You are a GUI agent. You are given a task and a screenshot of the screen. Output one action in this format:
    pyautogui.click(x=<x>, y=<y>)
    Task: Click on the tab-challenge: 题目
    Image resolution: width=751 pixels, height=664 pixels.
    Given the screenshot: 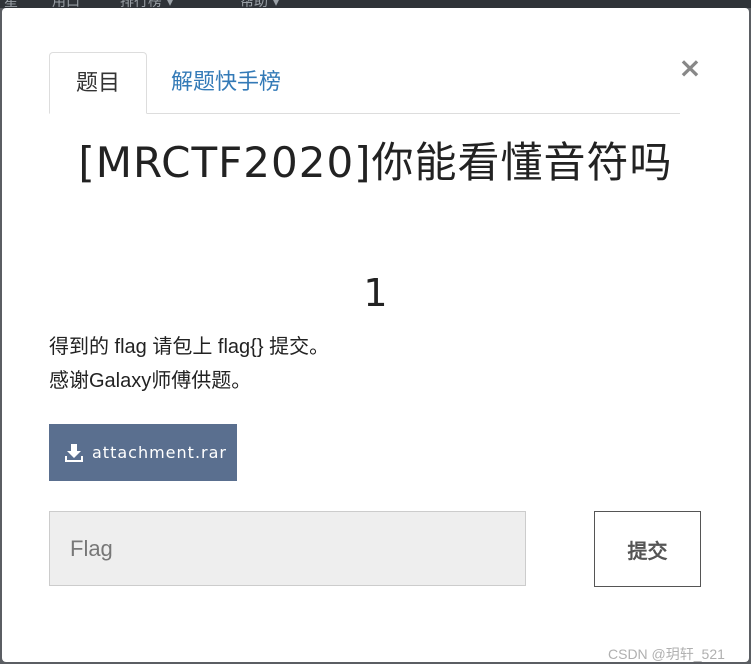 What is the action you would take?
    pyautogui.click(x=98, y=83)
    